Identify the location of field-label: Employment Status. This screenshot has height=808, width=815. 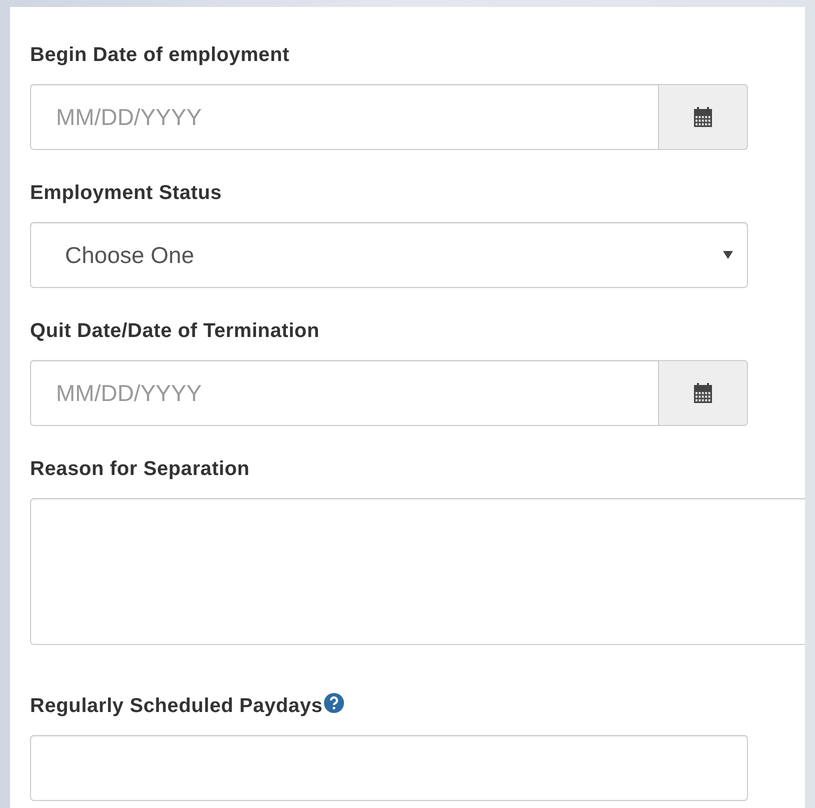
(126, 193).